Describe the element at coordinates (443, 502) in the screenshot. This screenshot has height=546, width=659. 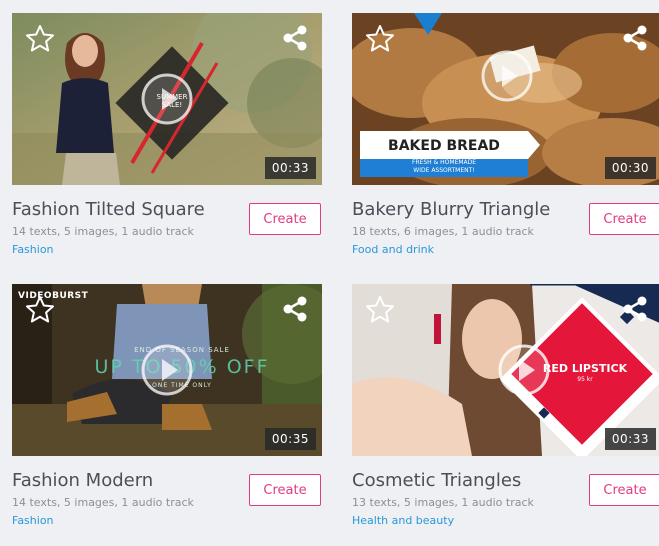
I see `template-meta: 13 texts, 5 images, 1 audio track` at that location.